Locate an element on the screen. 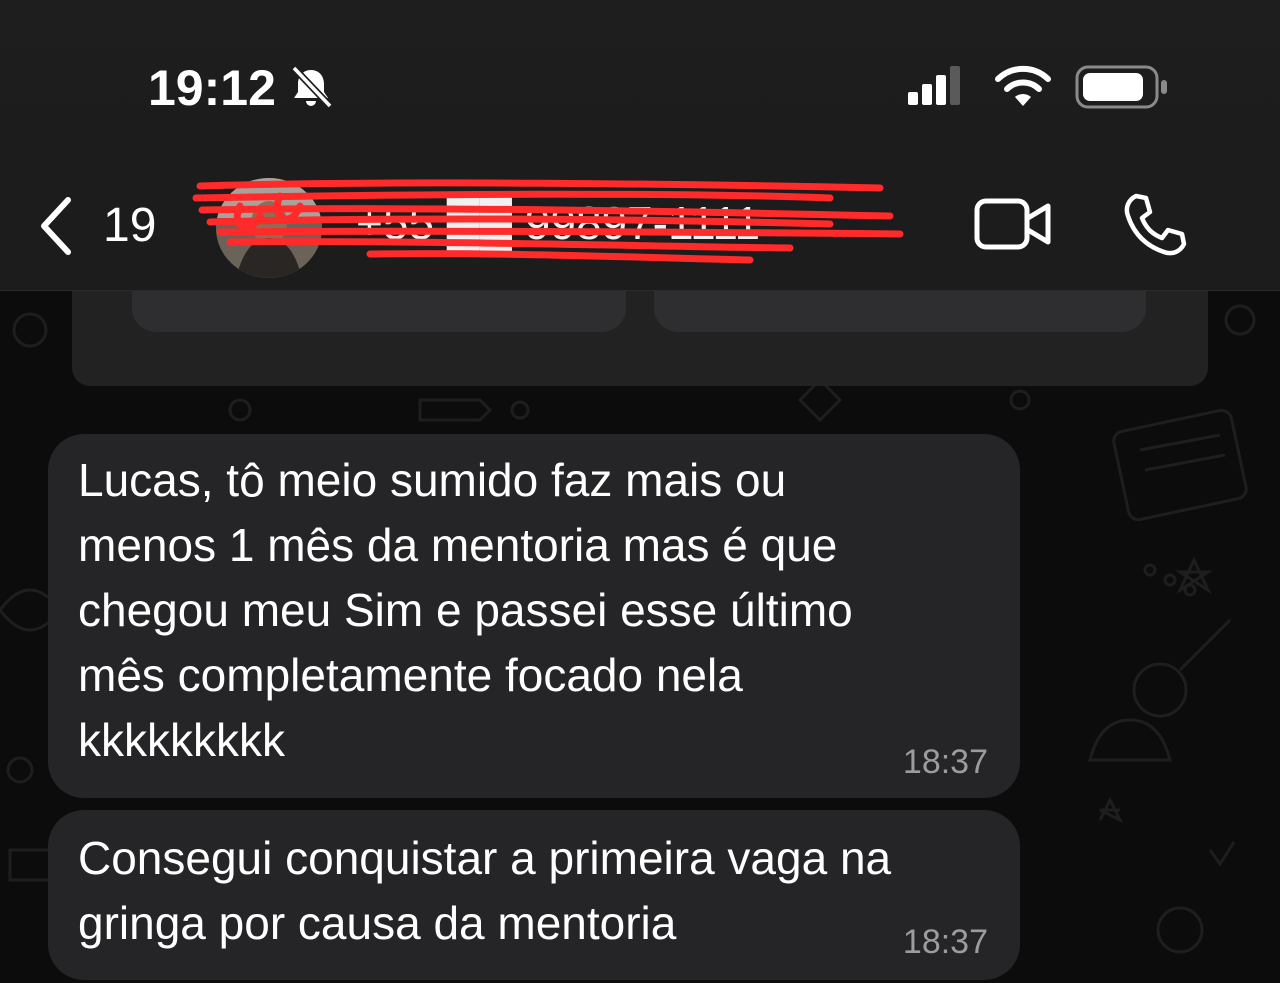 The height and width of the screenshot is (983, 1280). card-action-button-right is located at coordinates (900, 311).